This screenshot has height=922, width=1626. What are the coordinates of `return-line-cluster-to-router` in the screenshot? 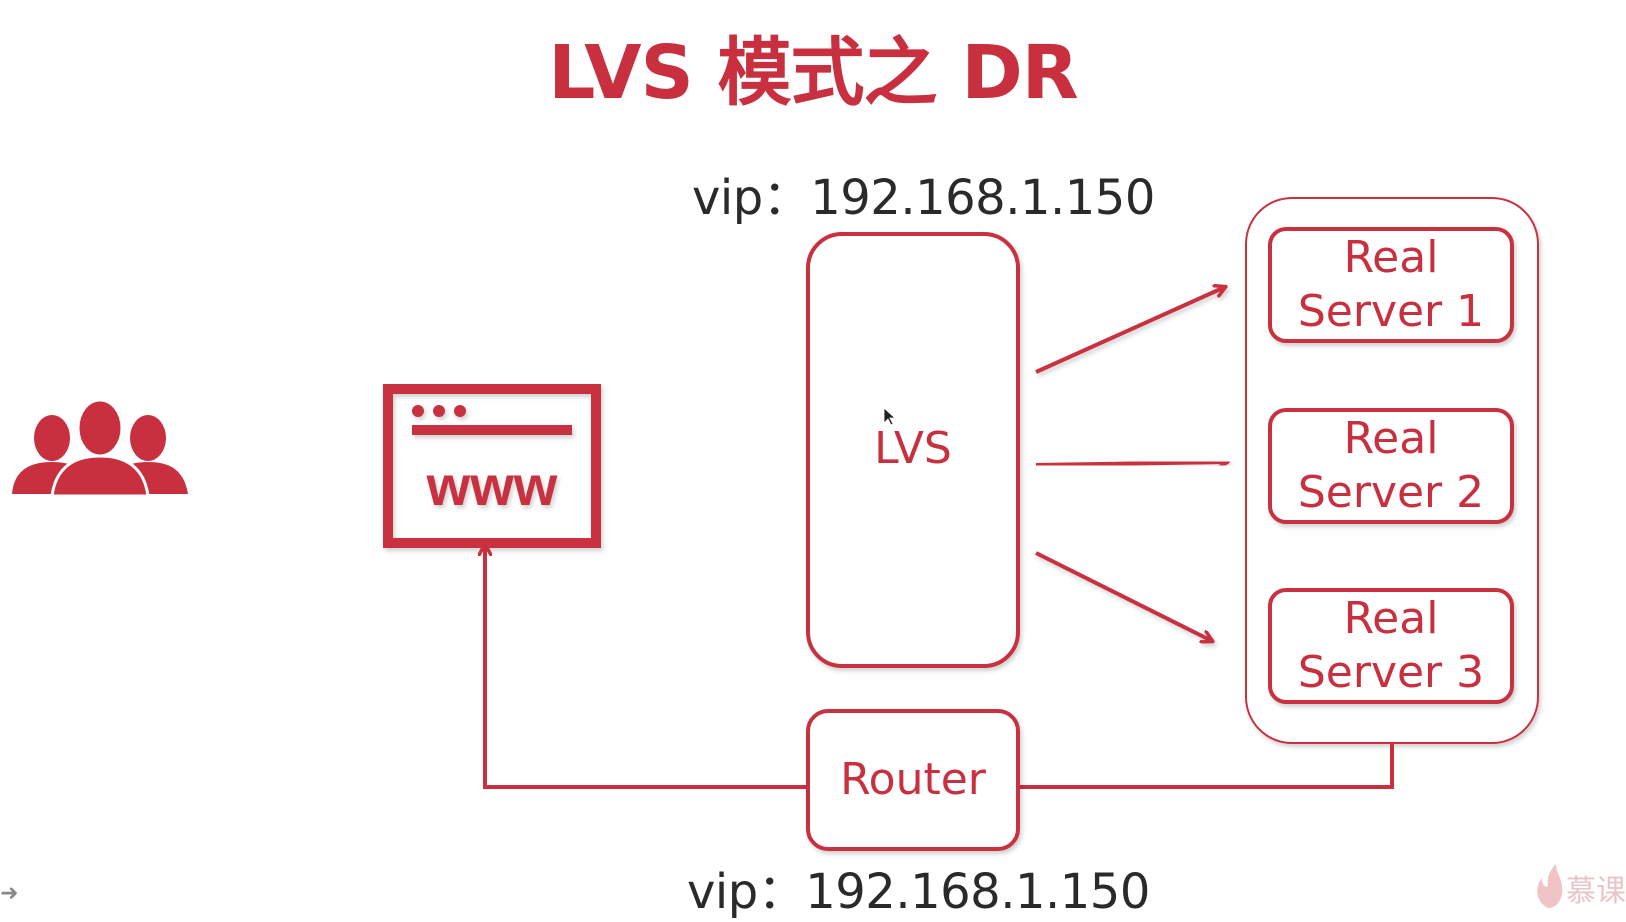 It's located at (1206, 766).